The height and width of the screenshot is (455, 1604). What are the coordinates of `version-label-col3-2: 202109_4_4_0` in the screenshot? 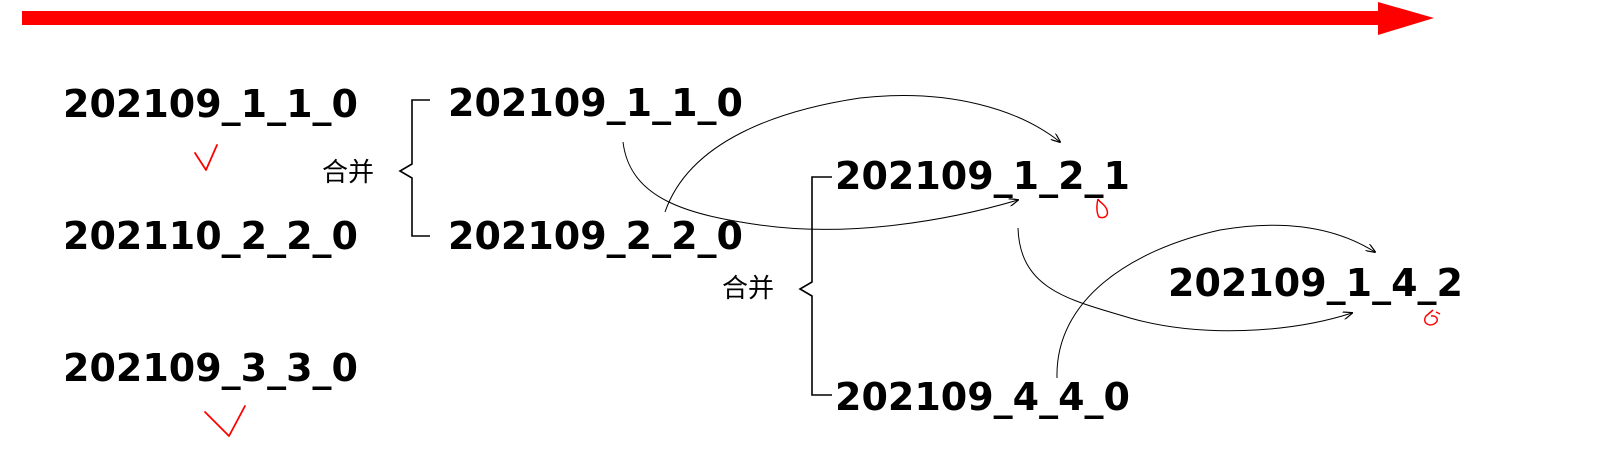 It's located at (982, 397).